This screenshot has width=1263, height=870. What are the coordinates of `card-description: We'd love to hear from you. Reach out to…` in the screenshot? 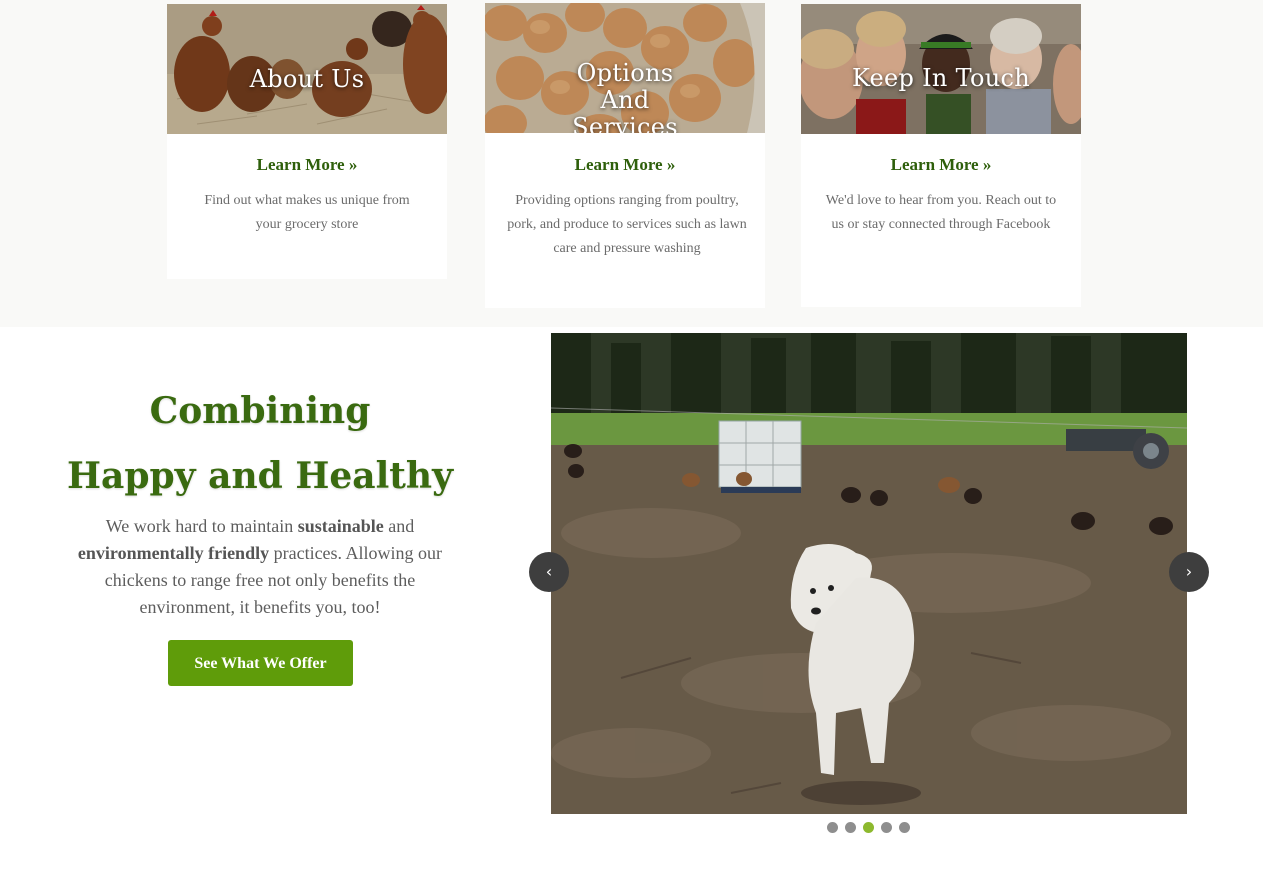 It's located at (941, 212).